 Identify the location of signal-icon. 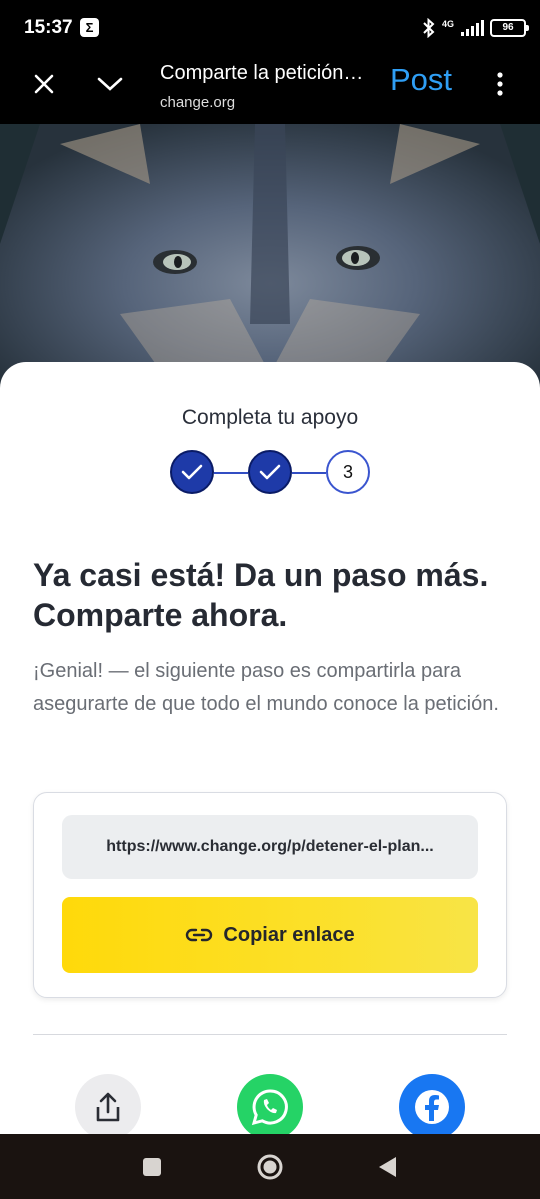
(472, 28).